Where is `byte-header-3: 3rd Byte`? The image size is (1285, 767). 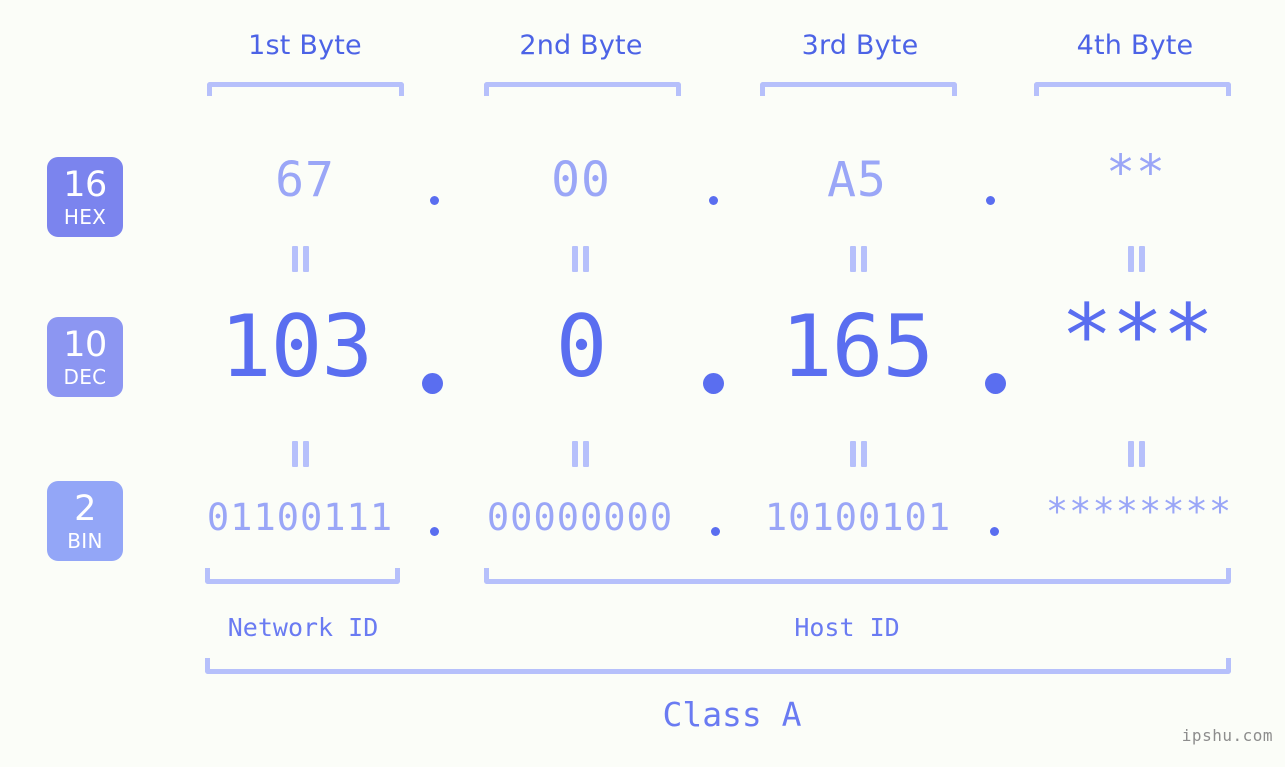
byte-header-3: 3rd Byte is located at coordinates (860, 45).